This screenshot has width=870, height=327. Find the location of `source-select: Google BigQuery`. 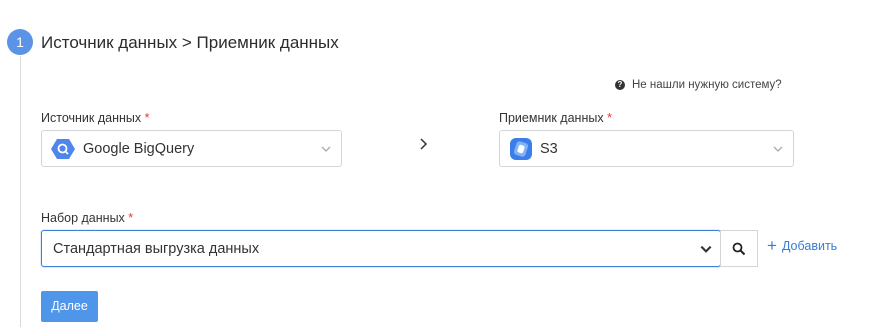

source-select: Google BigQuery is located at coordinates (191, 148).